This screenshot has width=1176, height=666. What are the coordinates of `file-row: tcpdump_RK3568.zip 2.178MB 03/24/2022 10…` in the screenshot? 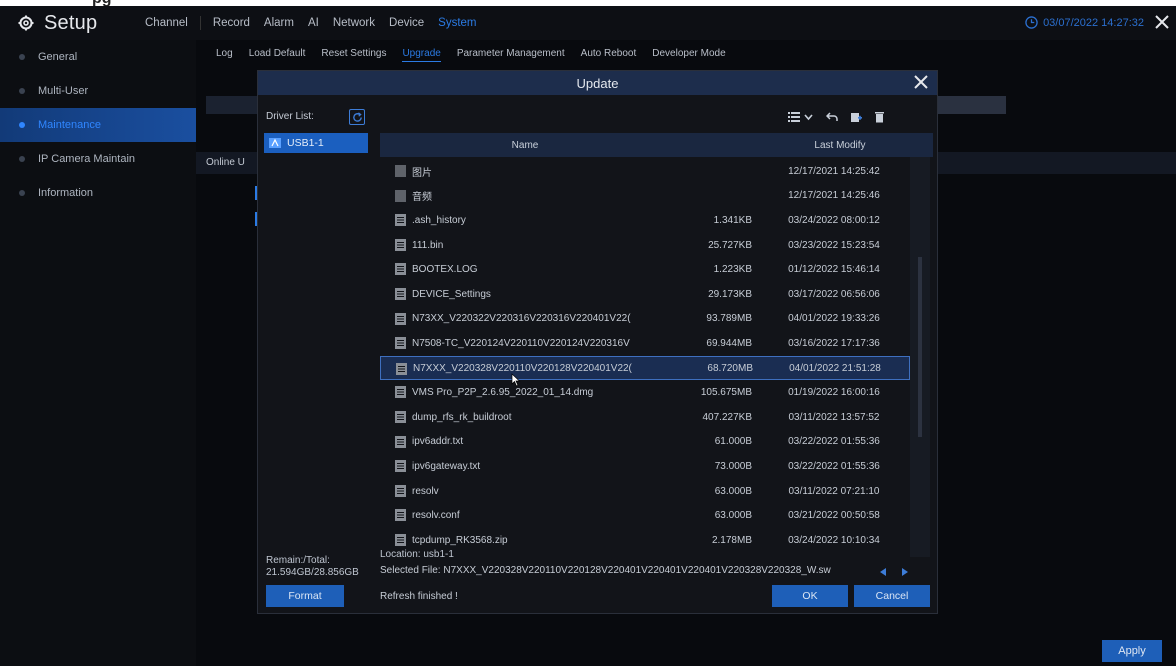 It's located at (645, 540).